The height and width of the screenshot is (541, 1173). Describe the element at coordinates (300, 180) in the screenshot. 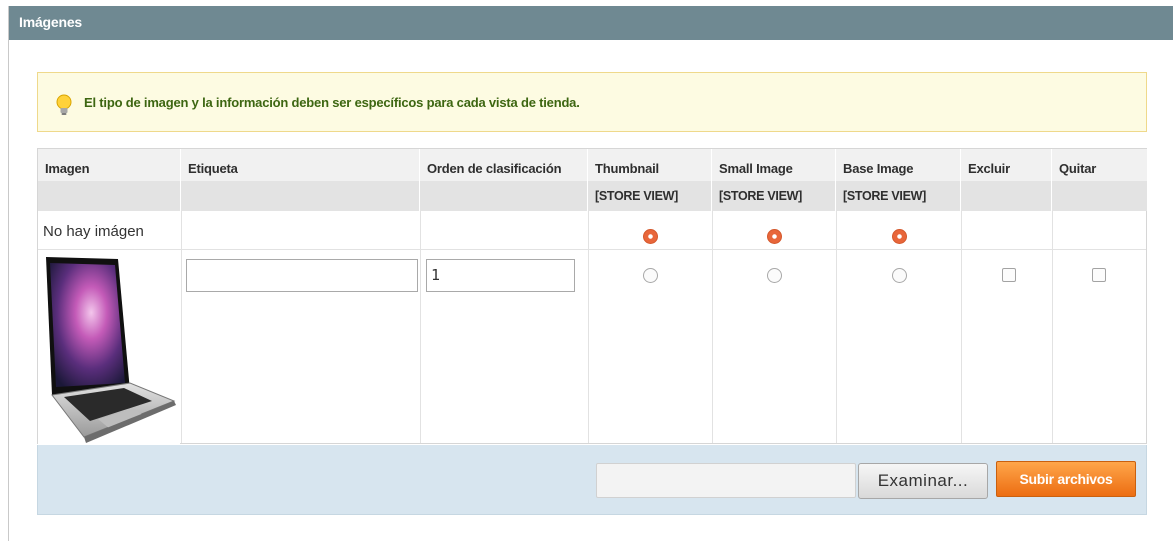

I see `column-header-label: Etiqueta` at that location.